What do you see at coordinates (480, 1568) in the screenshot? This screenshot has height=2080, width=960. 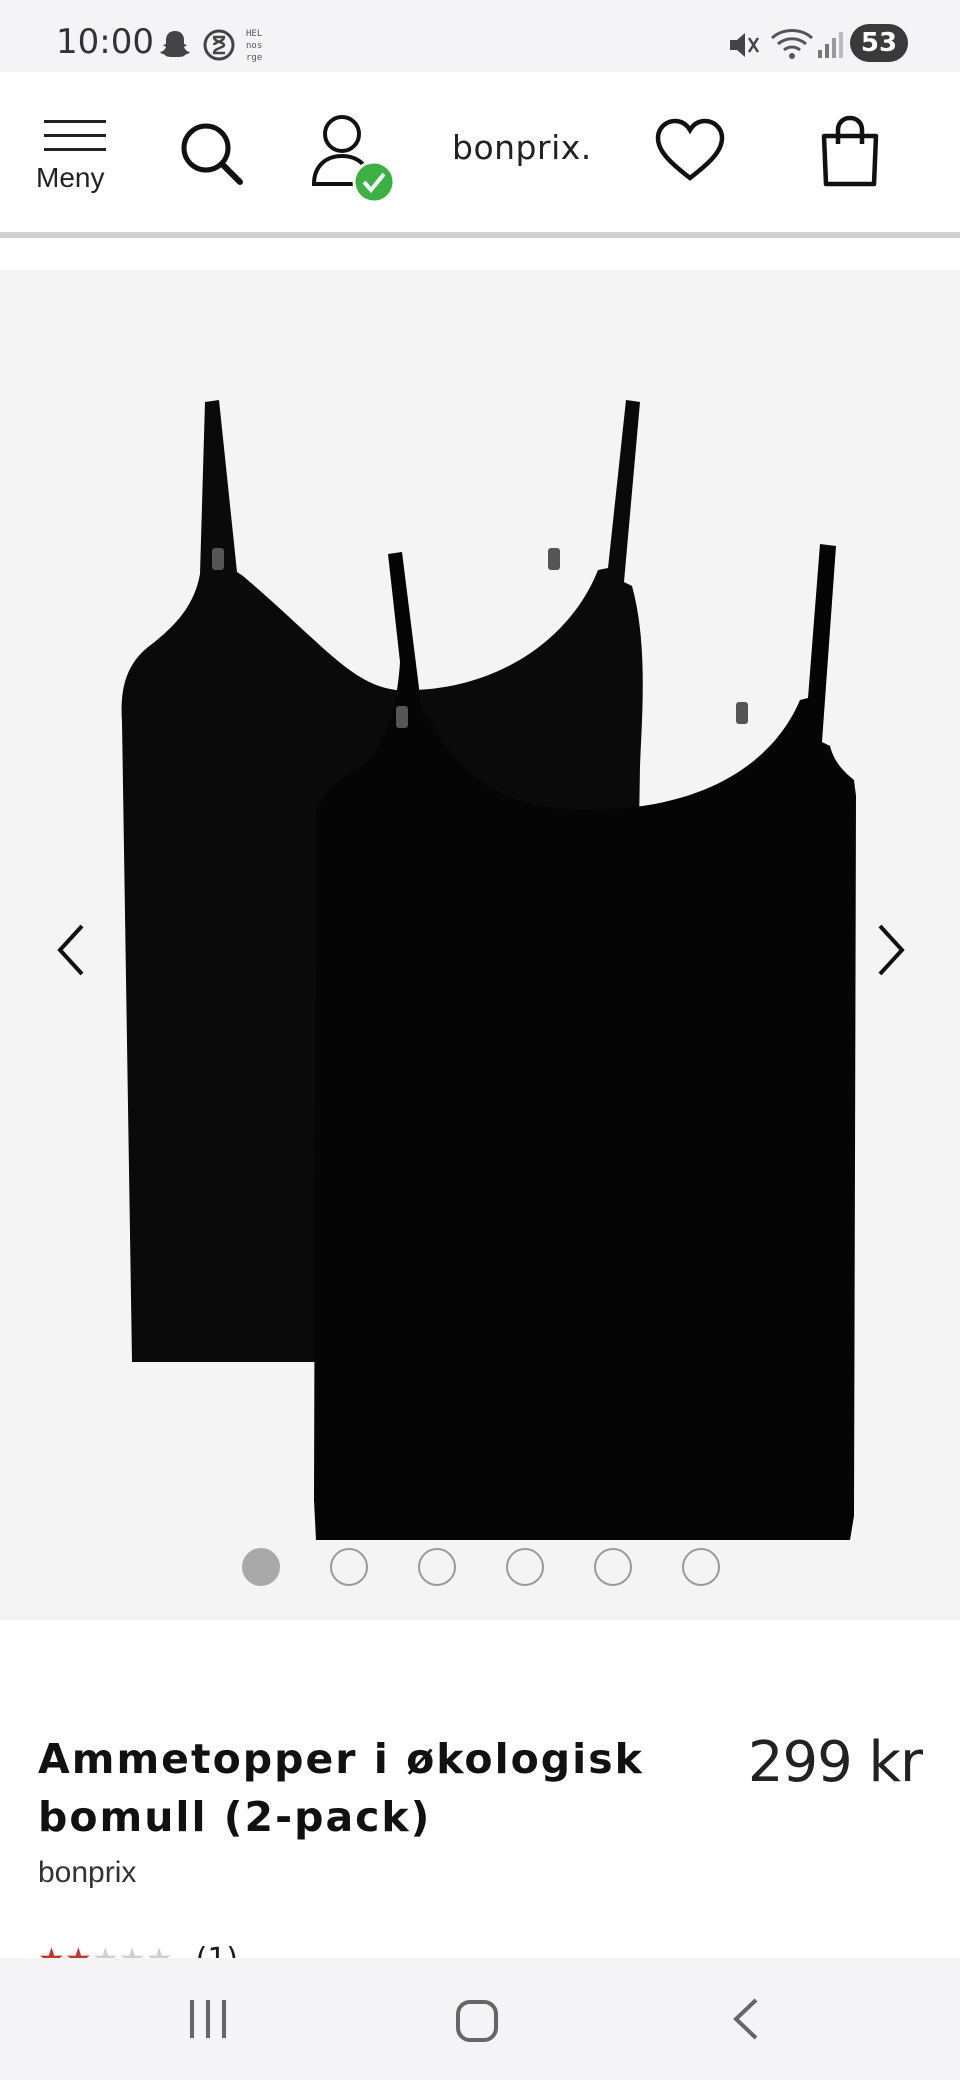 I see `gallery-pagination` at bounding box center [480, 1568].